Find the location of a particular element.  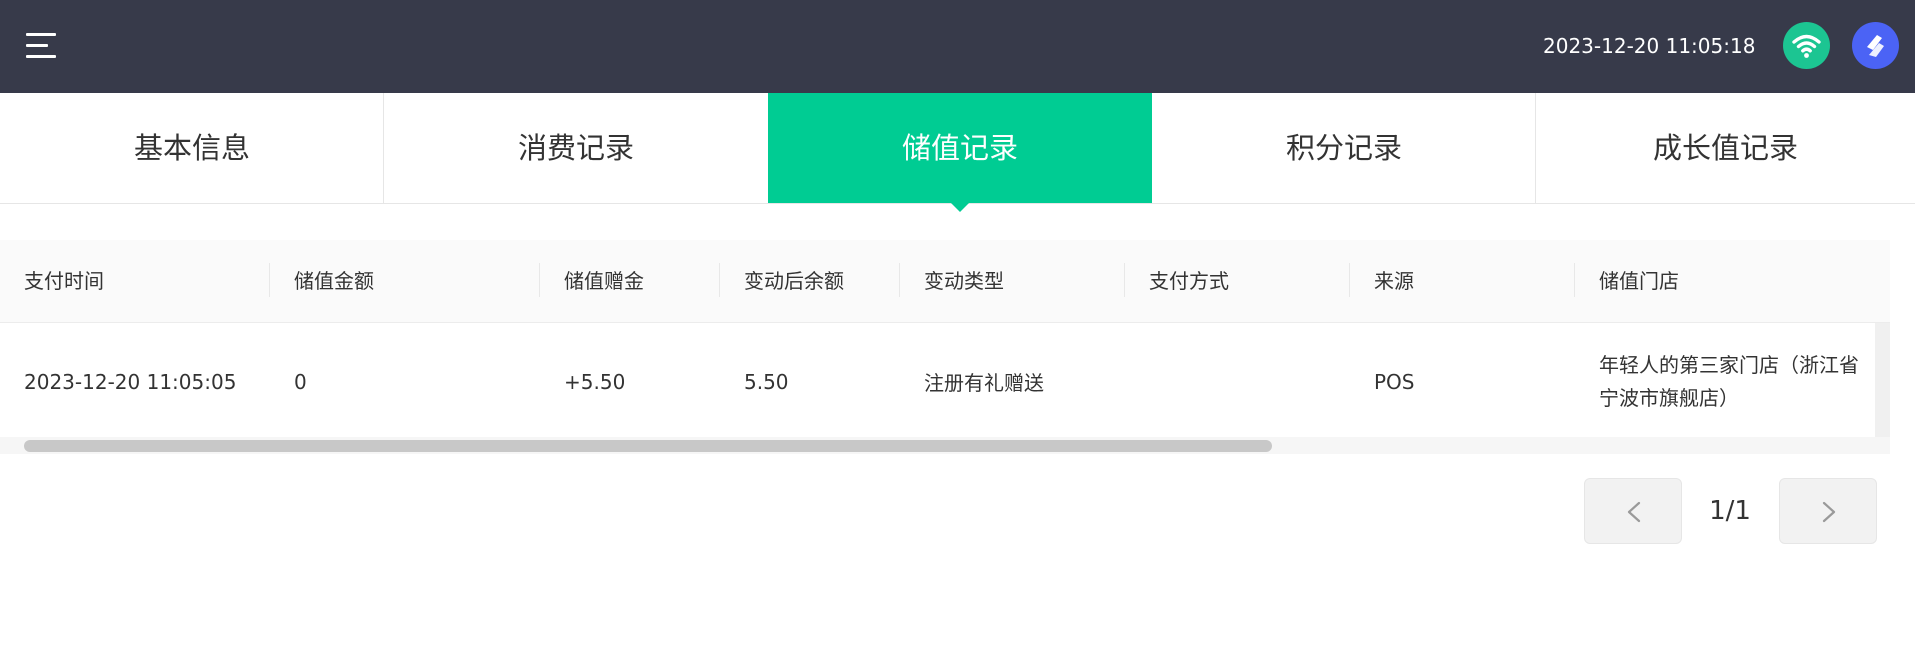

vertical-scrollbar is located at coordinates (1882, 381).